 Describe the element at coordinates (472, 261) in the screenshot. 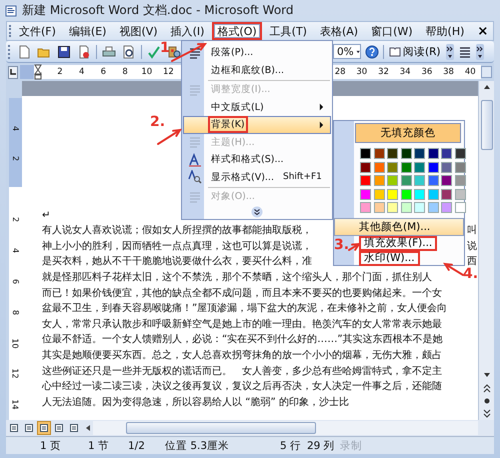

I see `text-line: 西` at that location.